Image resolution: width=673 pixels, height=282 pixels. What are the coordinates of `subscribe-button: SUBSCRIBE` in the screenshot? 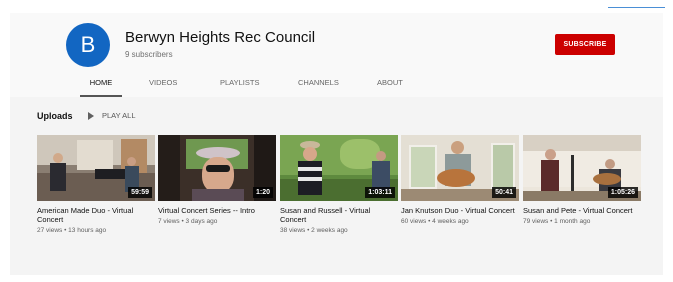 It's located at (585, 44).